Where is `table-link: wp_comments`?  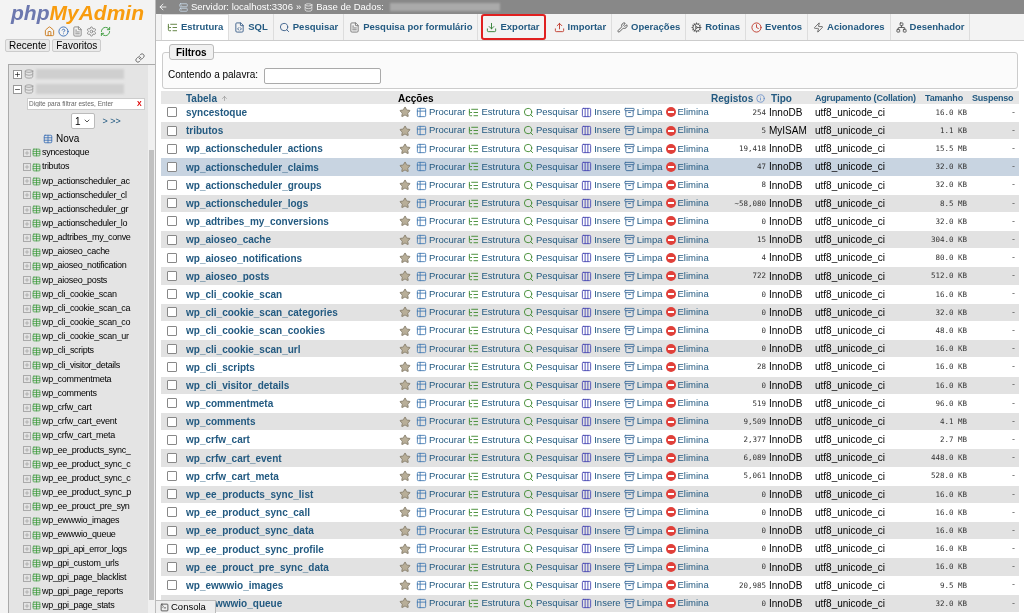 table-link: wp_comments is located at coordinates (69, 393).